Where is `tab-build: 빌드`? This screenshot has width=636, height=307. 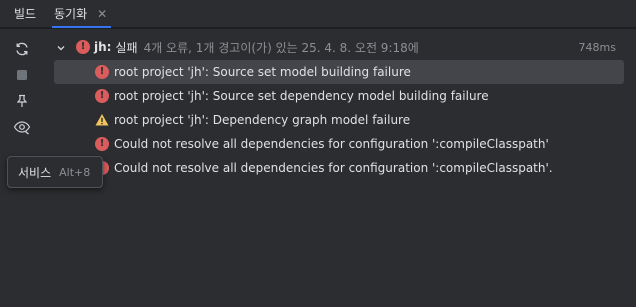
tab-build: 빌드 is located at coordinates (25, 14).